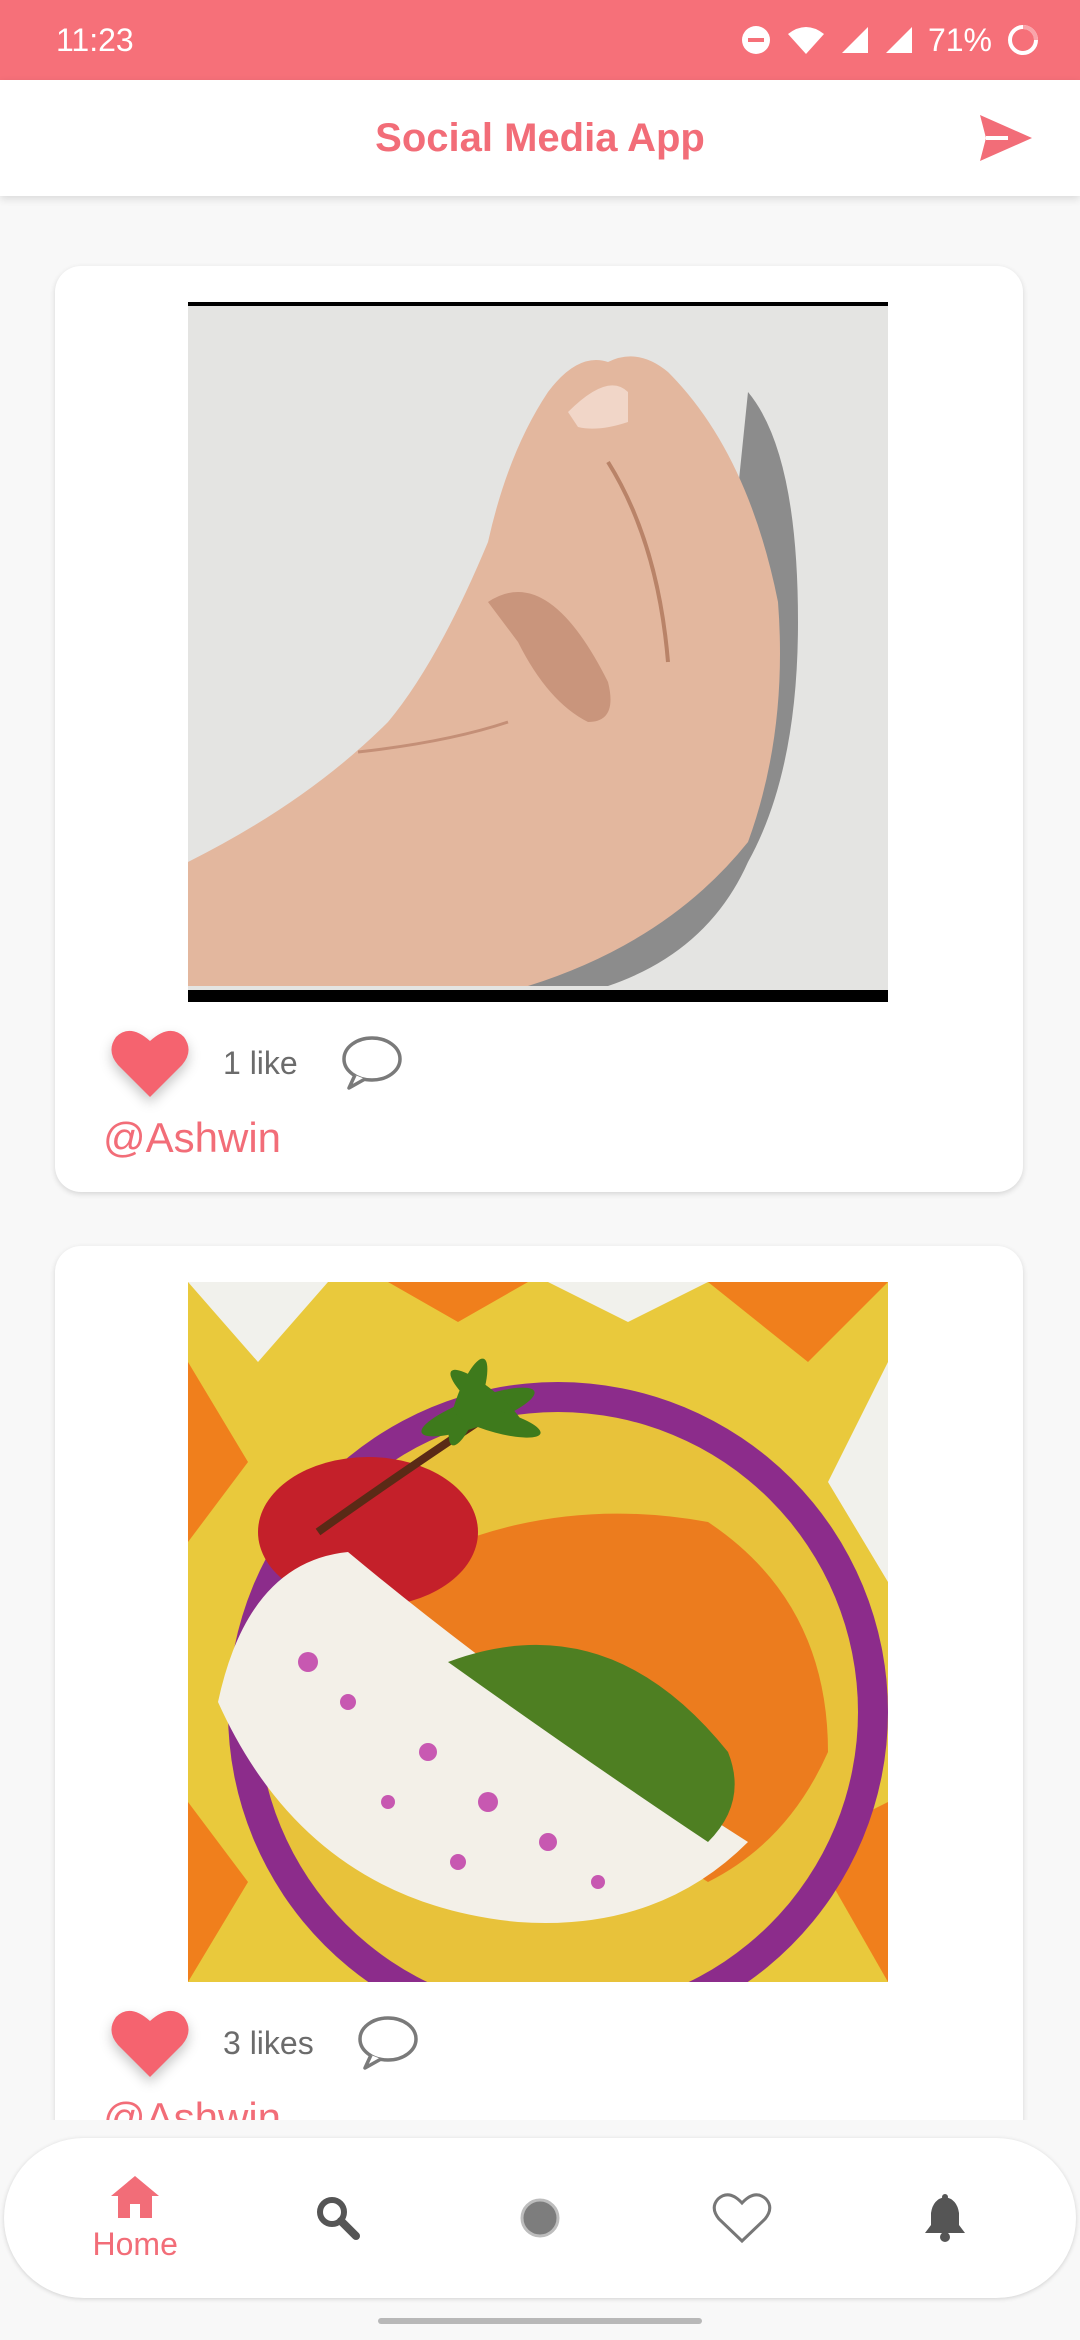  Describe the element at coordinates (806, 40) in the screenshot. I see `wifi-icon` at that location.